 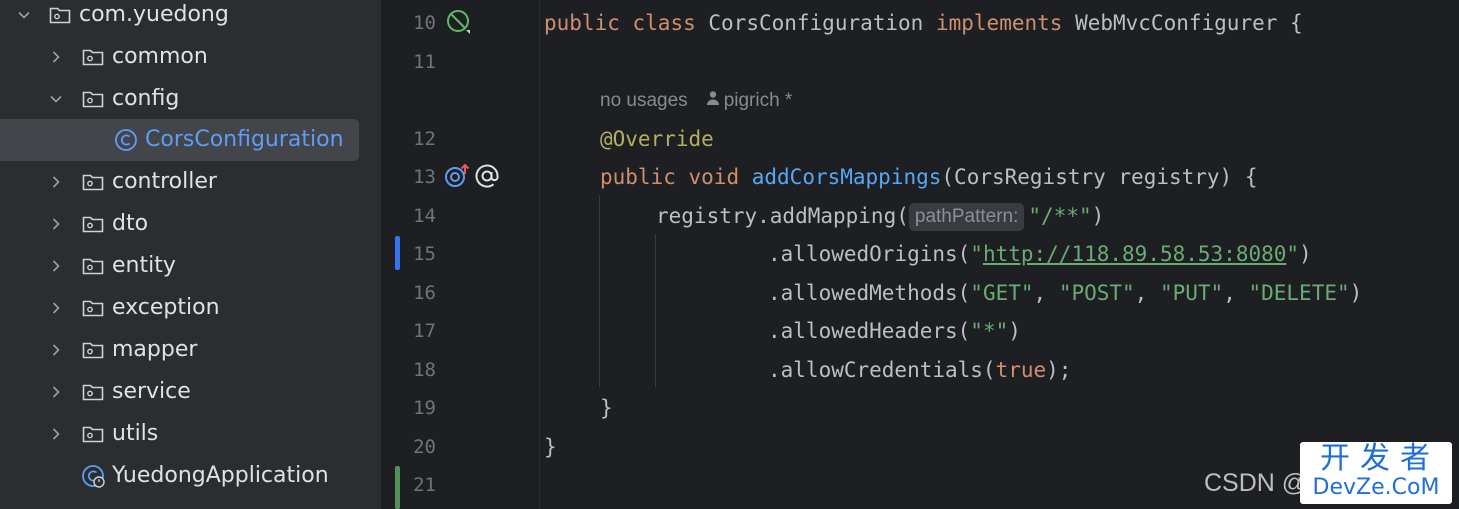 What do you see at coordinates (460, 254) in the screenshot?
I see `editor-gutter: 10 11 12 13 14 15 16 17 18 19 20 21` at bounding box center [460, 254].